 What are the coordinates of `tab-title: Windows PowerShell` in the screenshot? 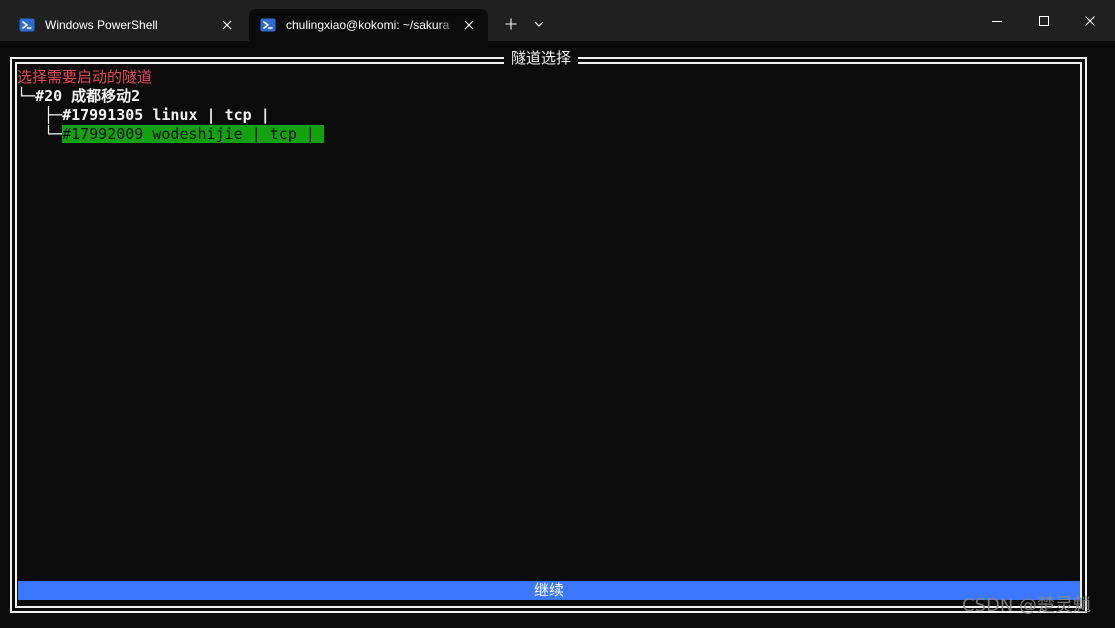 It's located at (101, 25).